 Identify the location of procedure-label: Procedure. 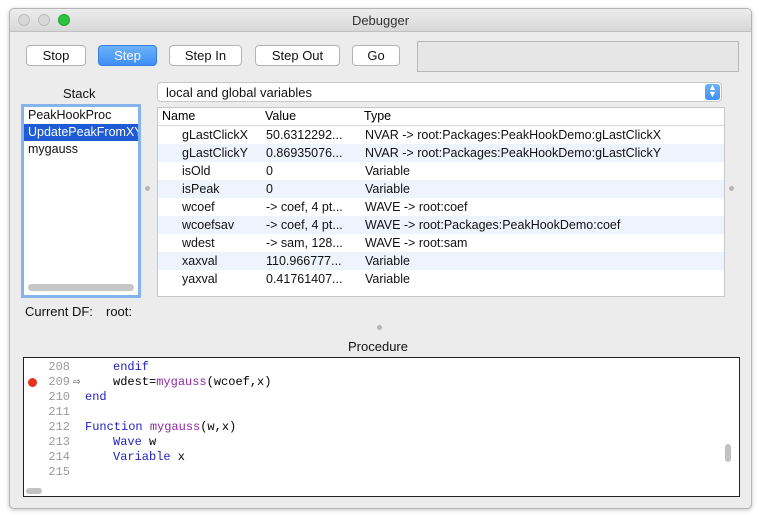
(378, 346).